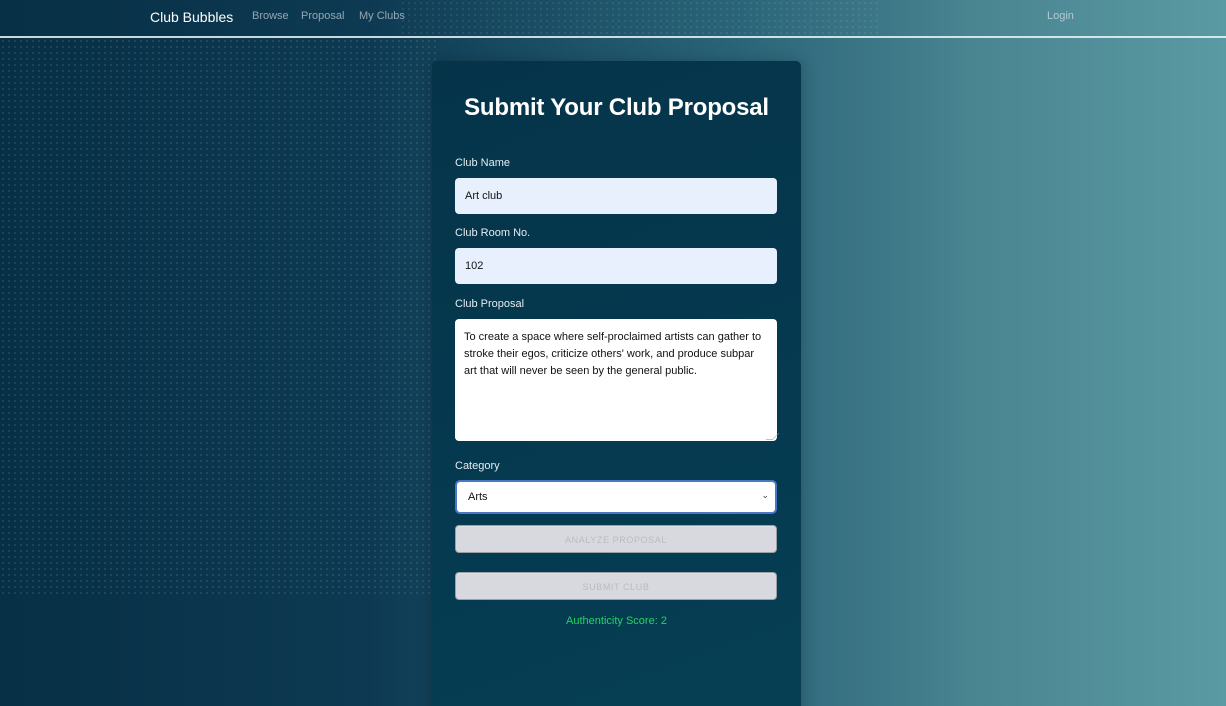 This screenshot has height=706, width=1226. I want to click on club-name-label: Club Name, so click(483, 163).